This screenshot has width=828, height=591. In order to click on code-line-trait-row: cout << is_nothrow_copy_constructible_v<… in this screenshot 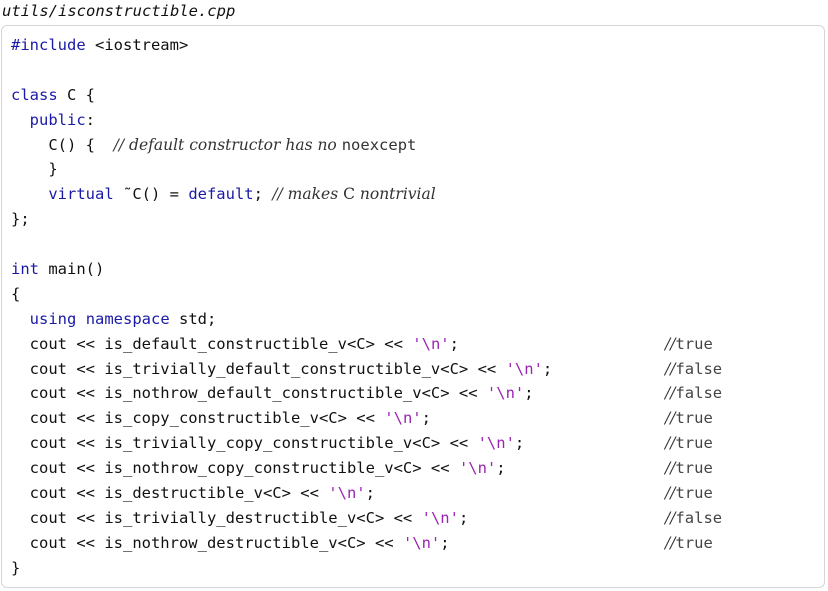, I will do `click(362, 468)`.